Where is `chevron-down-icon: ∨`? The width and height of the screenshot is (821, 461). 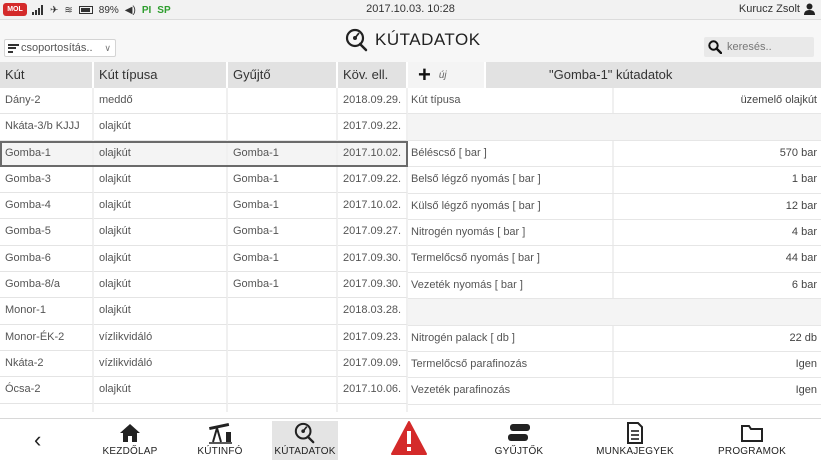 chevron-down-icon: ∨ is located at coordinates (107, 47).